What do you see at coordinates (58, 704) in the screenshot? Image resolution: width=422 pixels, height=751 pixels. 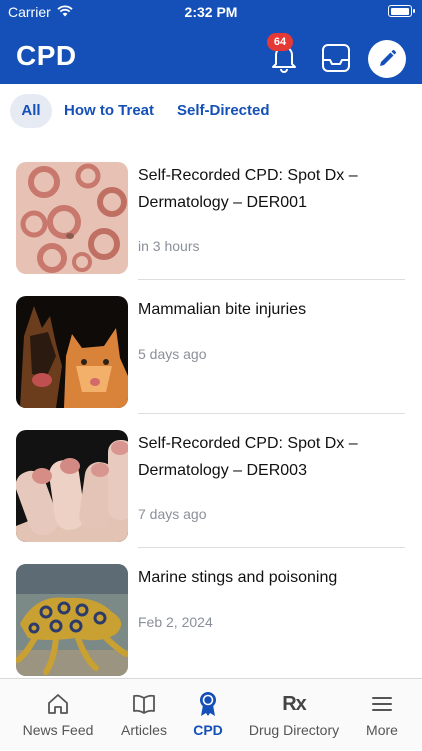 I see `home-icon` at bounding box center [58, 704].